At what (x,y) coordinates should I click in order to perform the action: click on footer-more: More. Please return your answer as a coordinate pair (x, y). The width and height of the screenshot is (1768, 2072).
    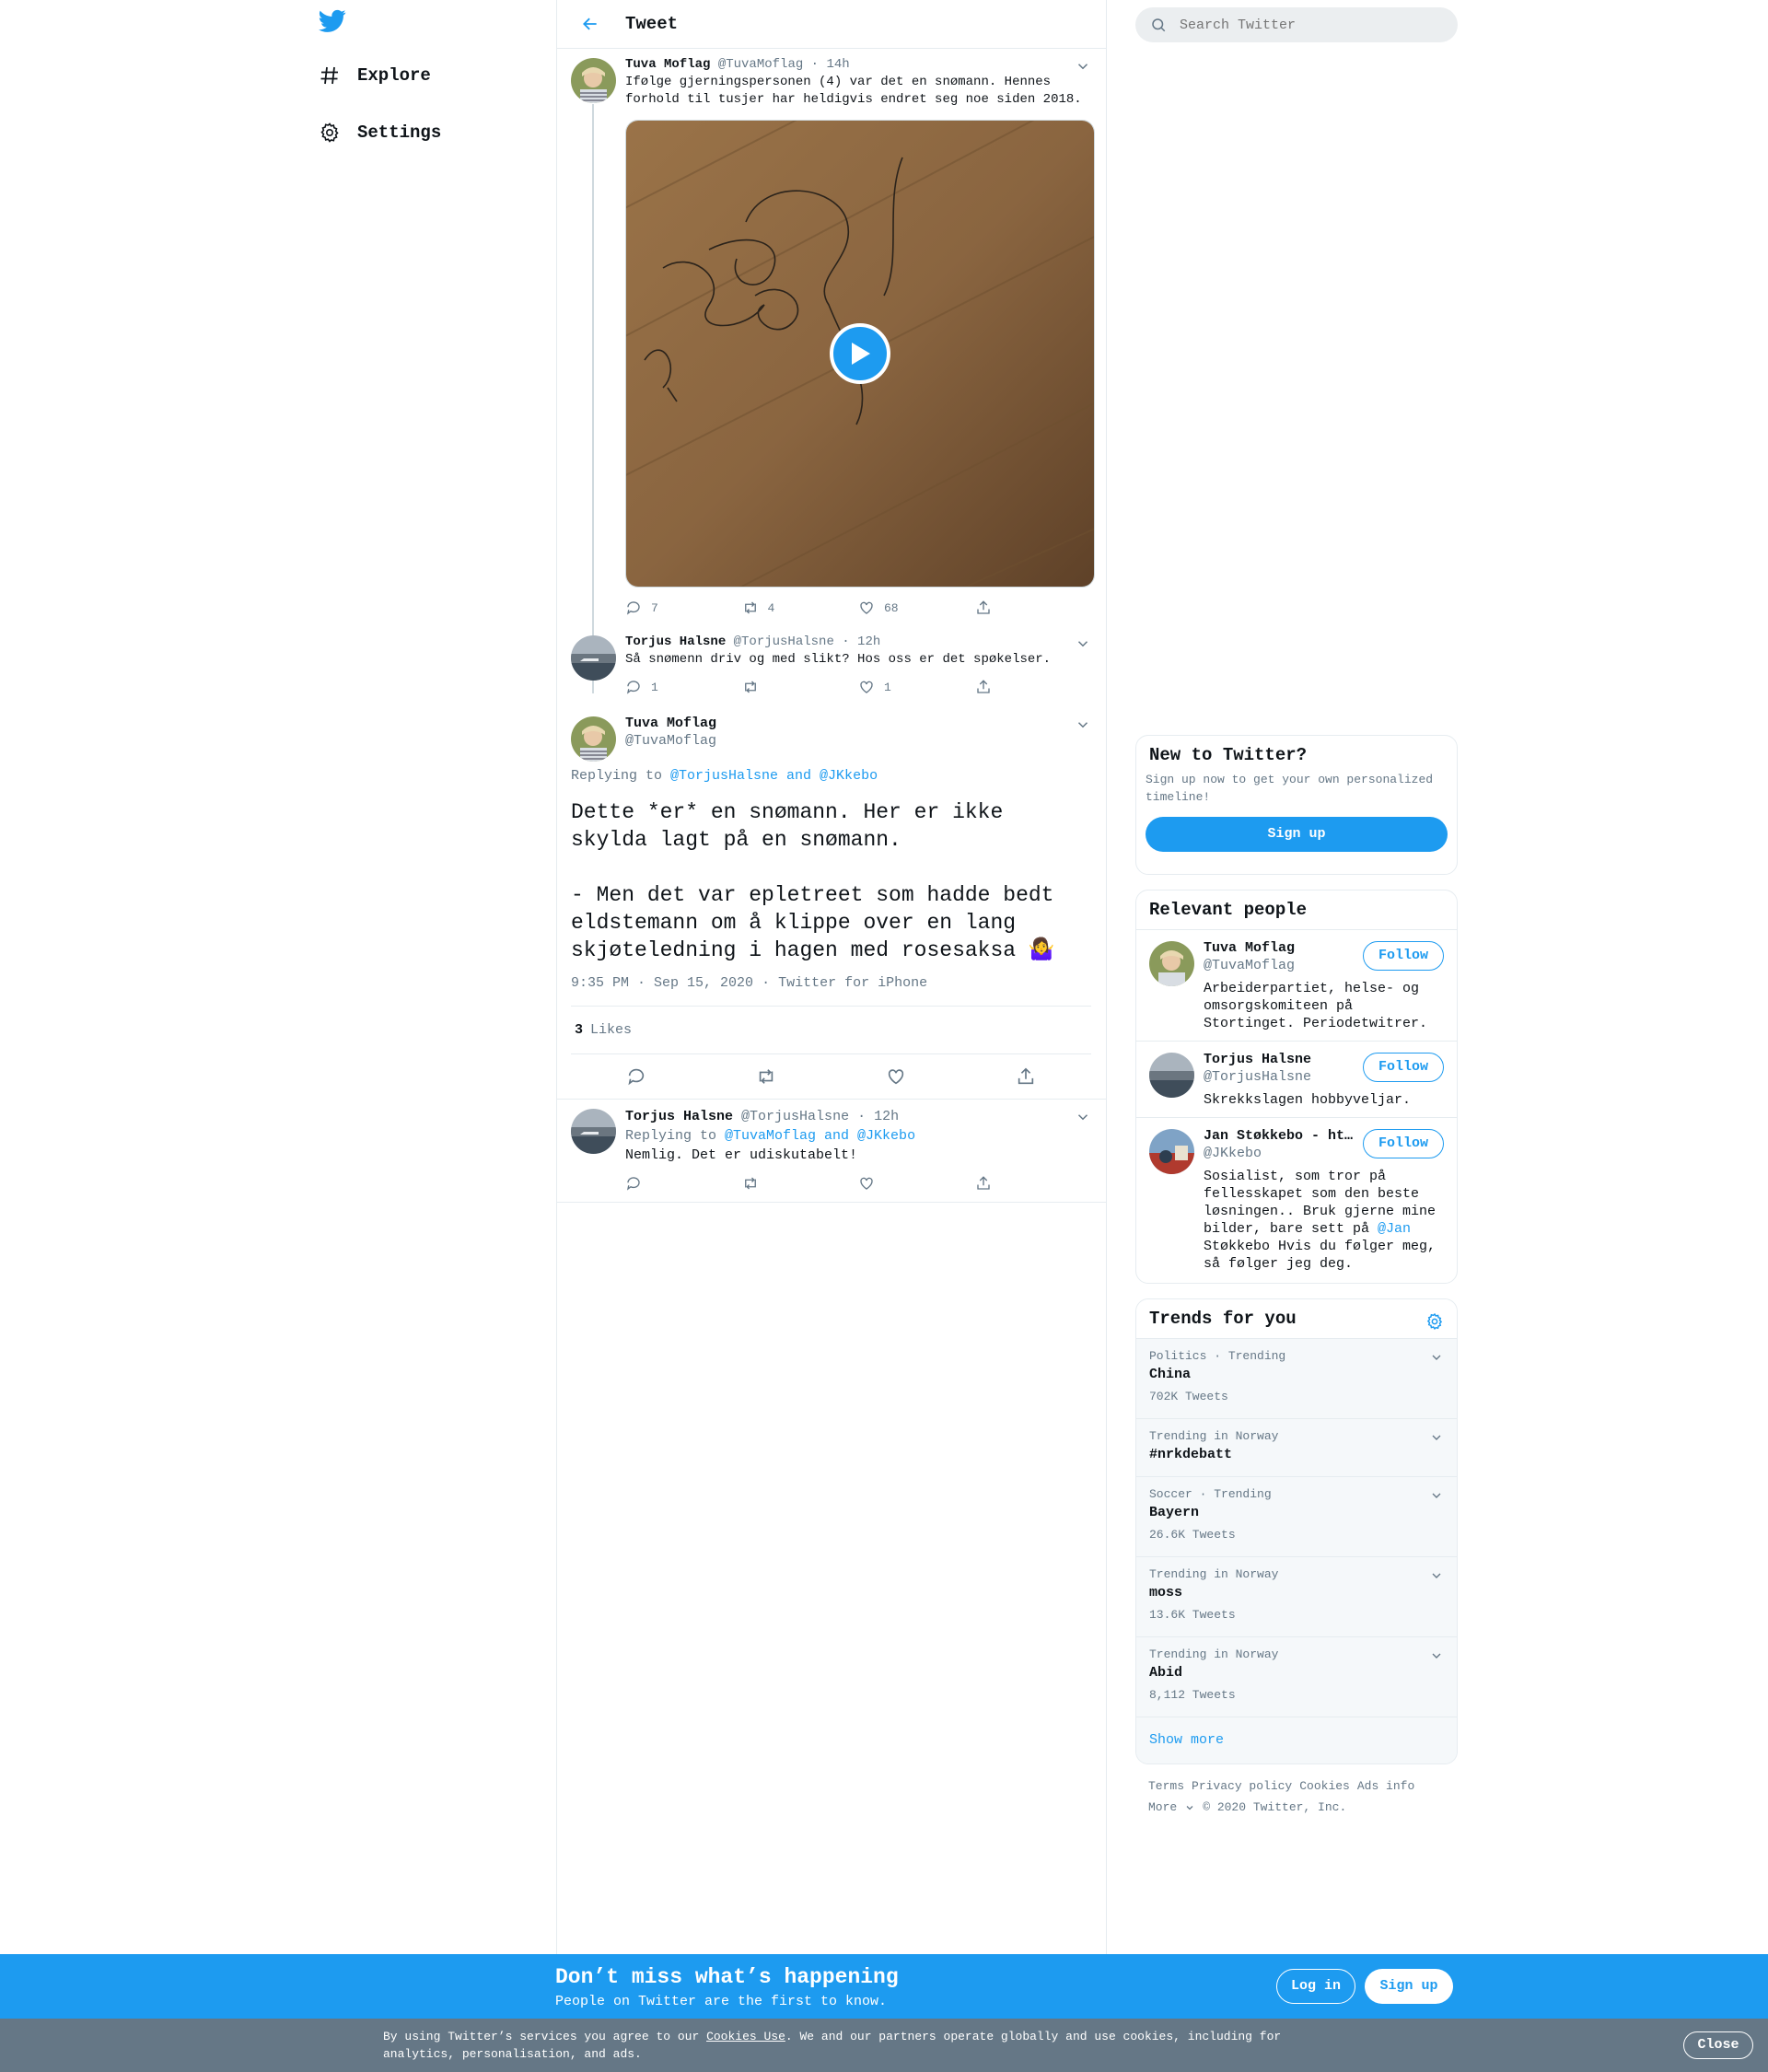
    Looking at the image, I should click on (1171, 1807).